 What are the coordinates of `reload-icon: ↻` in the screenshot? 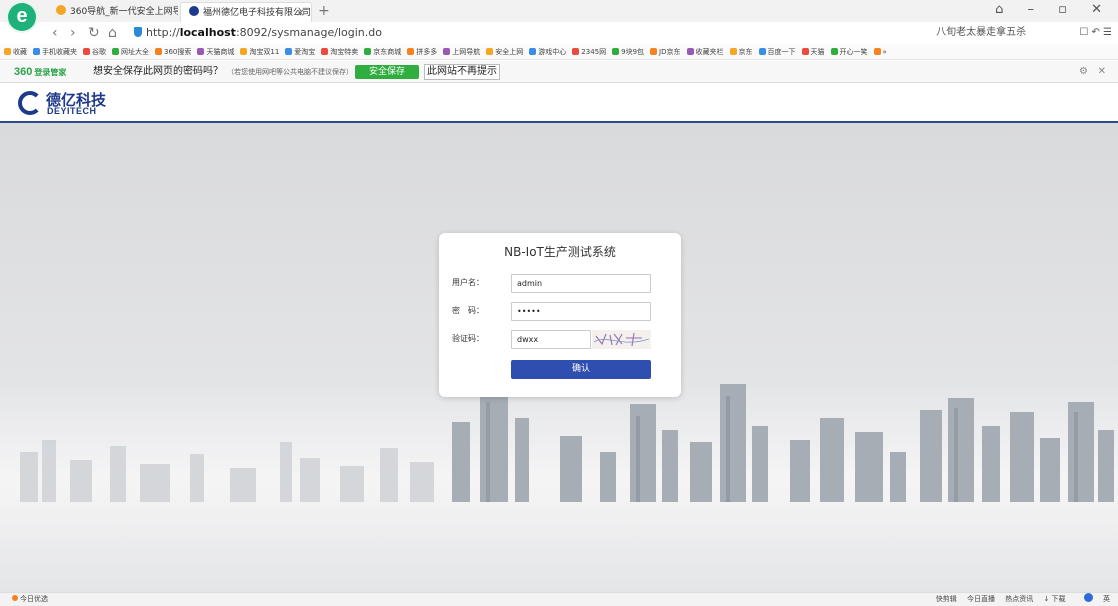 It's located at (94, 33).